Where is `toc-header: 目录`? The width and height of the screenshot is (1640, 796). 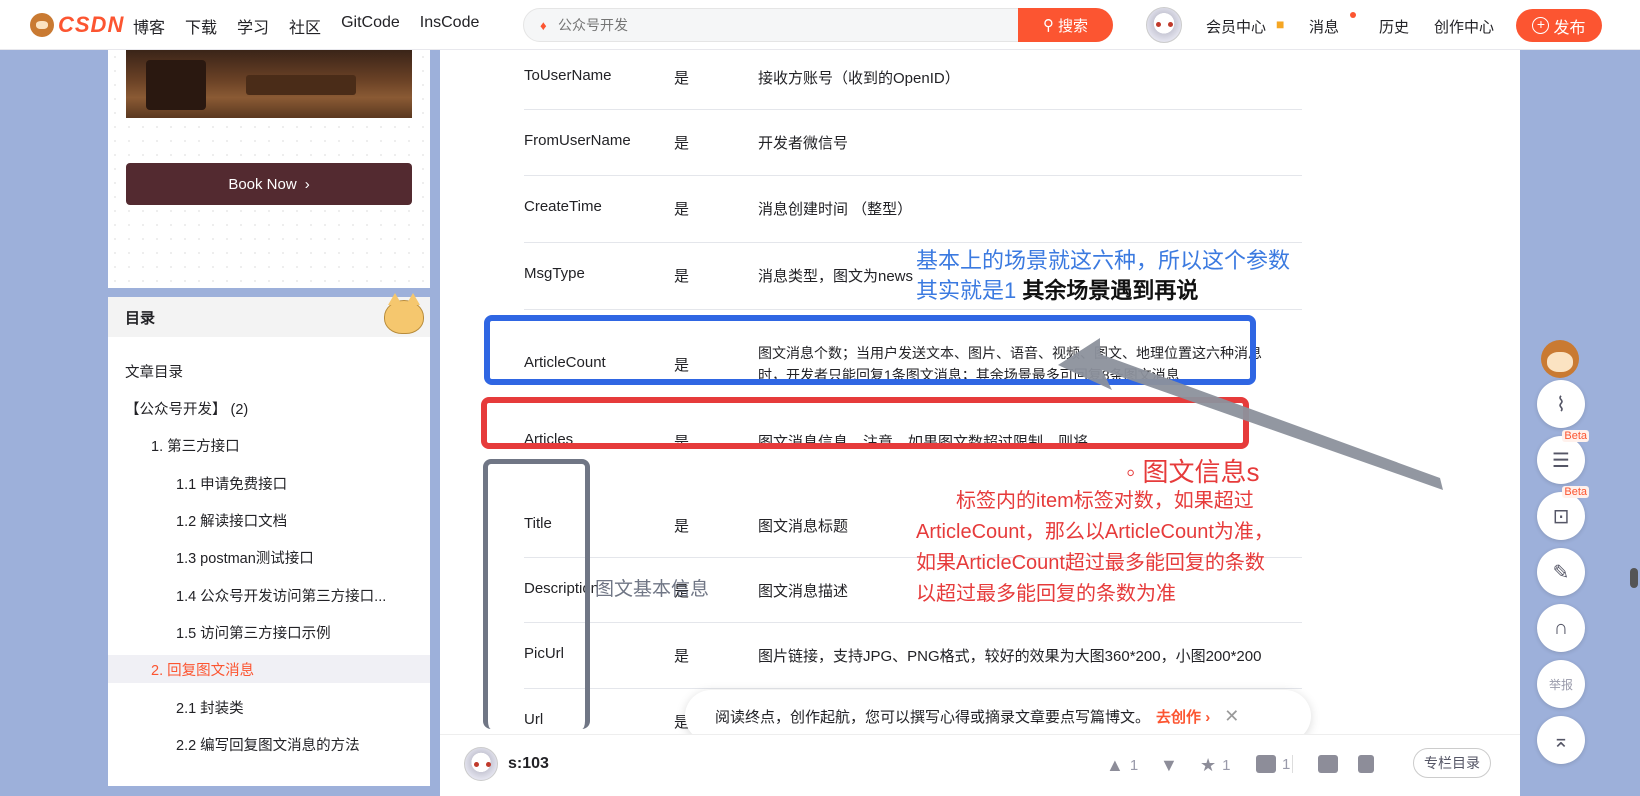 toc-header: 目录 is located at coordinates (269, 315).